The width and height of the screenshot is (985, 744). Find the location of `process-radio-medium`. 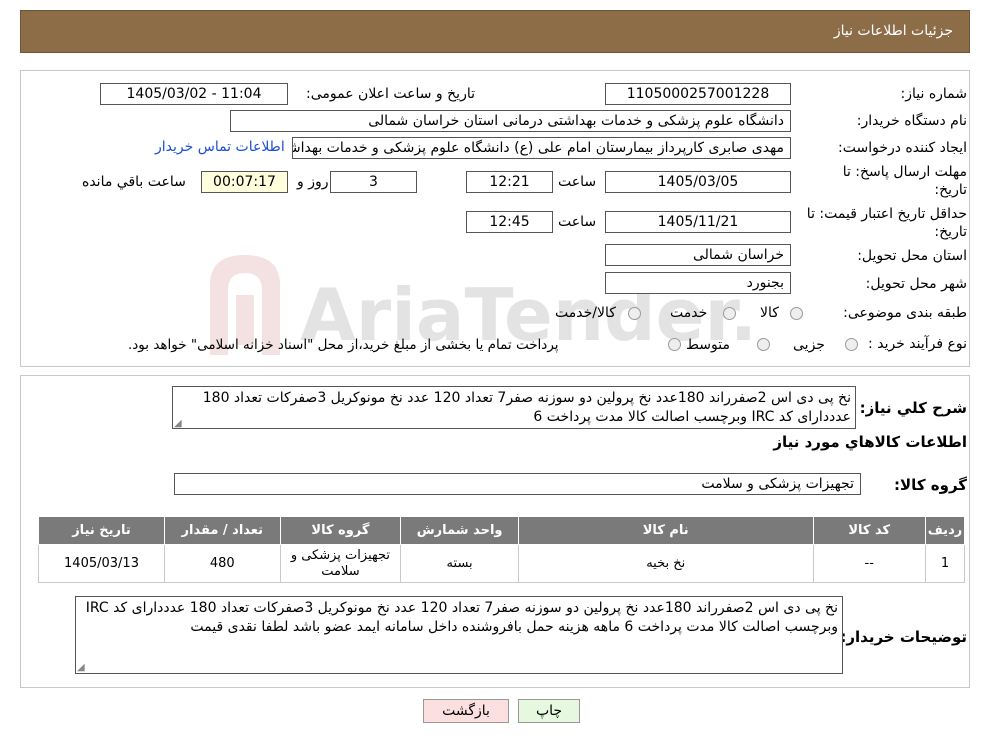

process-radio-medium is located at coordinates (763, 344).